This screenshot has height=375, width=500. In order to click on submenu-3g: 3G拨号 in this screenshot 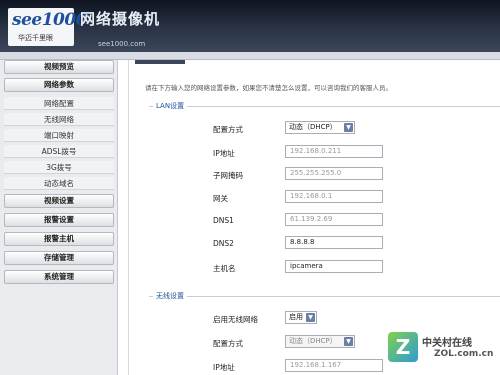, I will do `click(59, 167)`.